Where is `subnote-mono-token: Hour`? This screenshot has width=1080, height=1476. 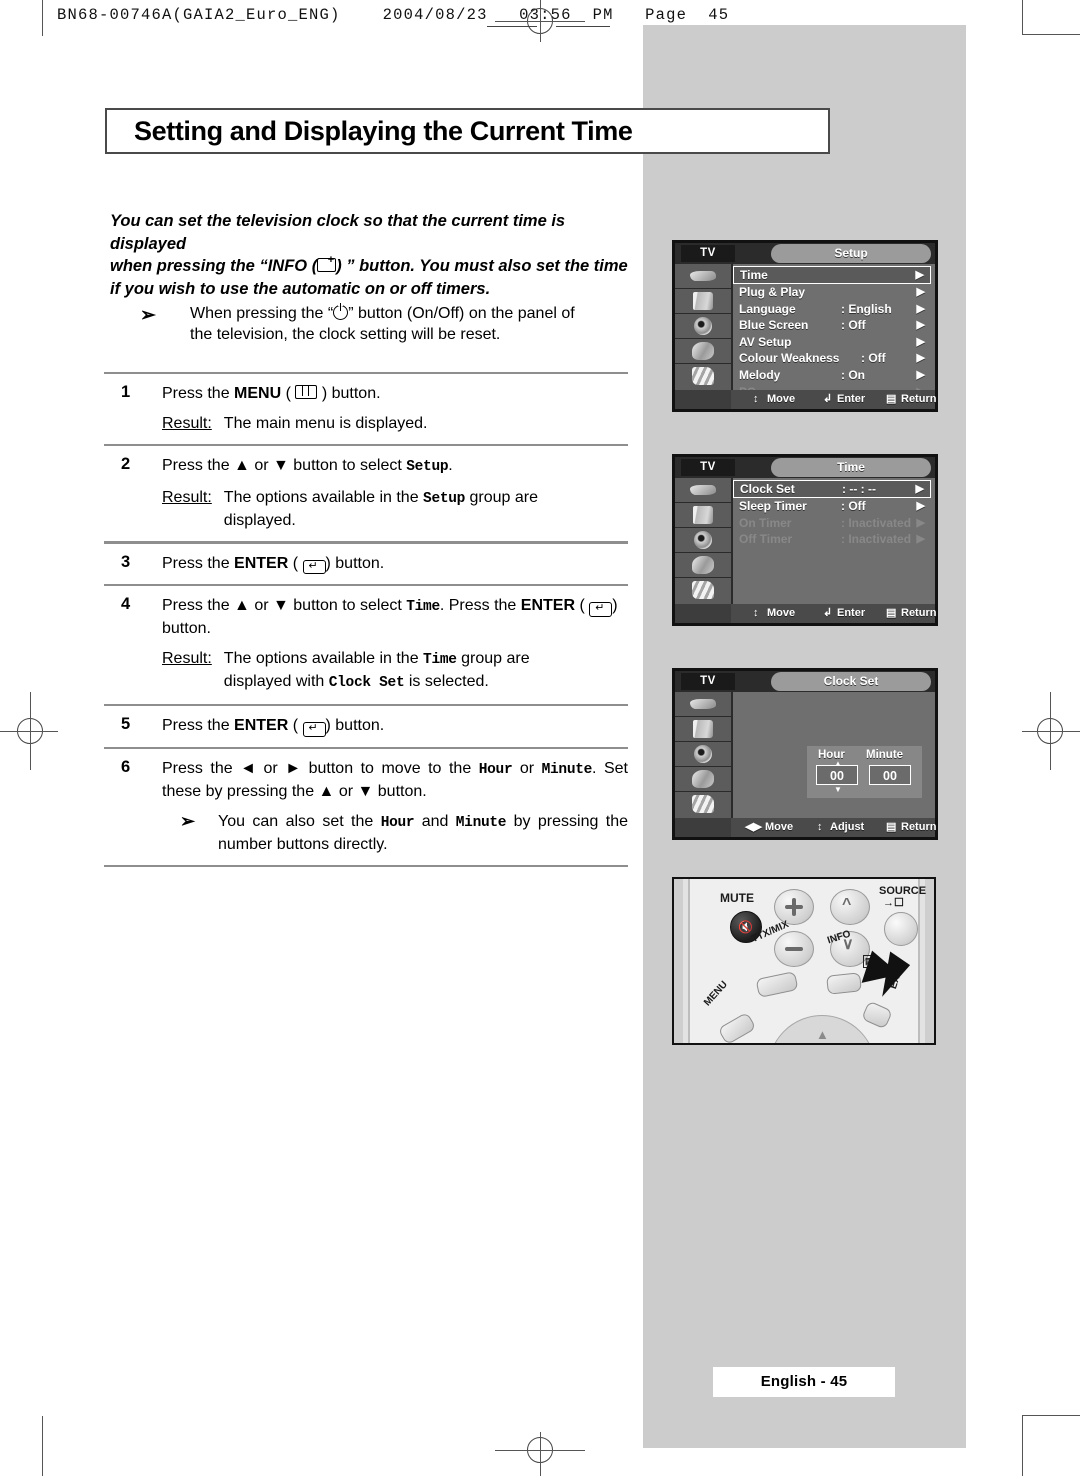 subnote-mono-token: Hour is located at coordinates (397, 823).